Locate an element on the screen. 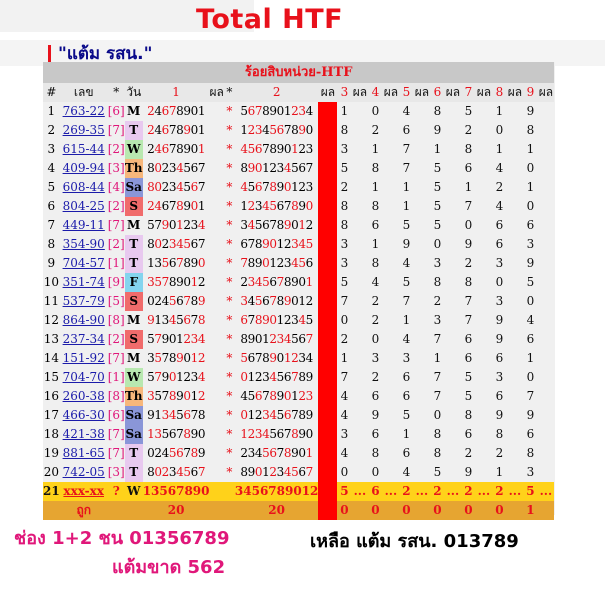 The width and height of the screenshot is (605, 594). row-number: 409-94 is located at coordinates (83, 168).